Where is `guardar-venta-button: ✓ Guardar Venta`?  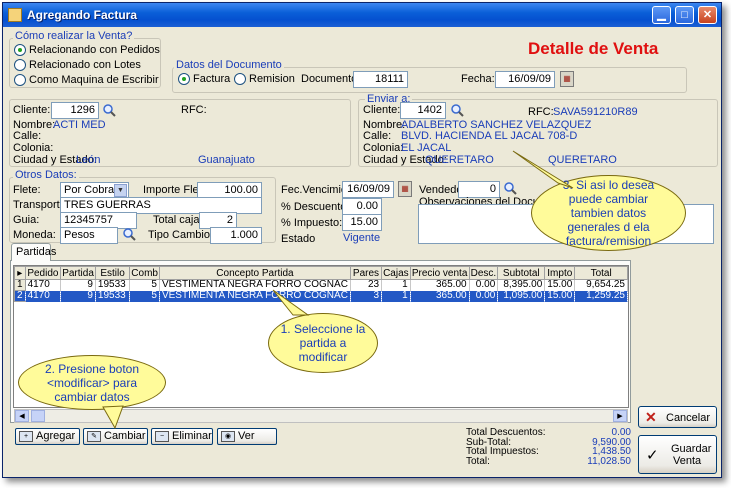 guardar-venta-button: ✓ Guardar Venta is located at coordinates (677, 454).